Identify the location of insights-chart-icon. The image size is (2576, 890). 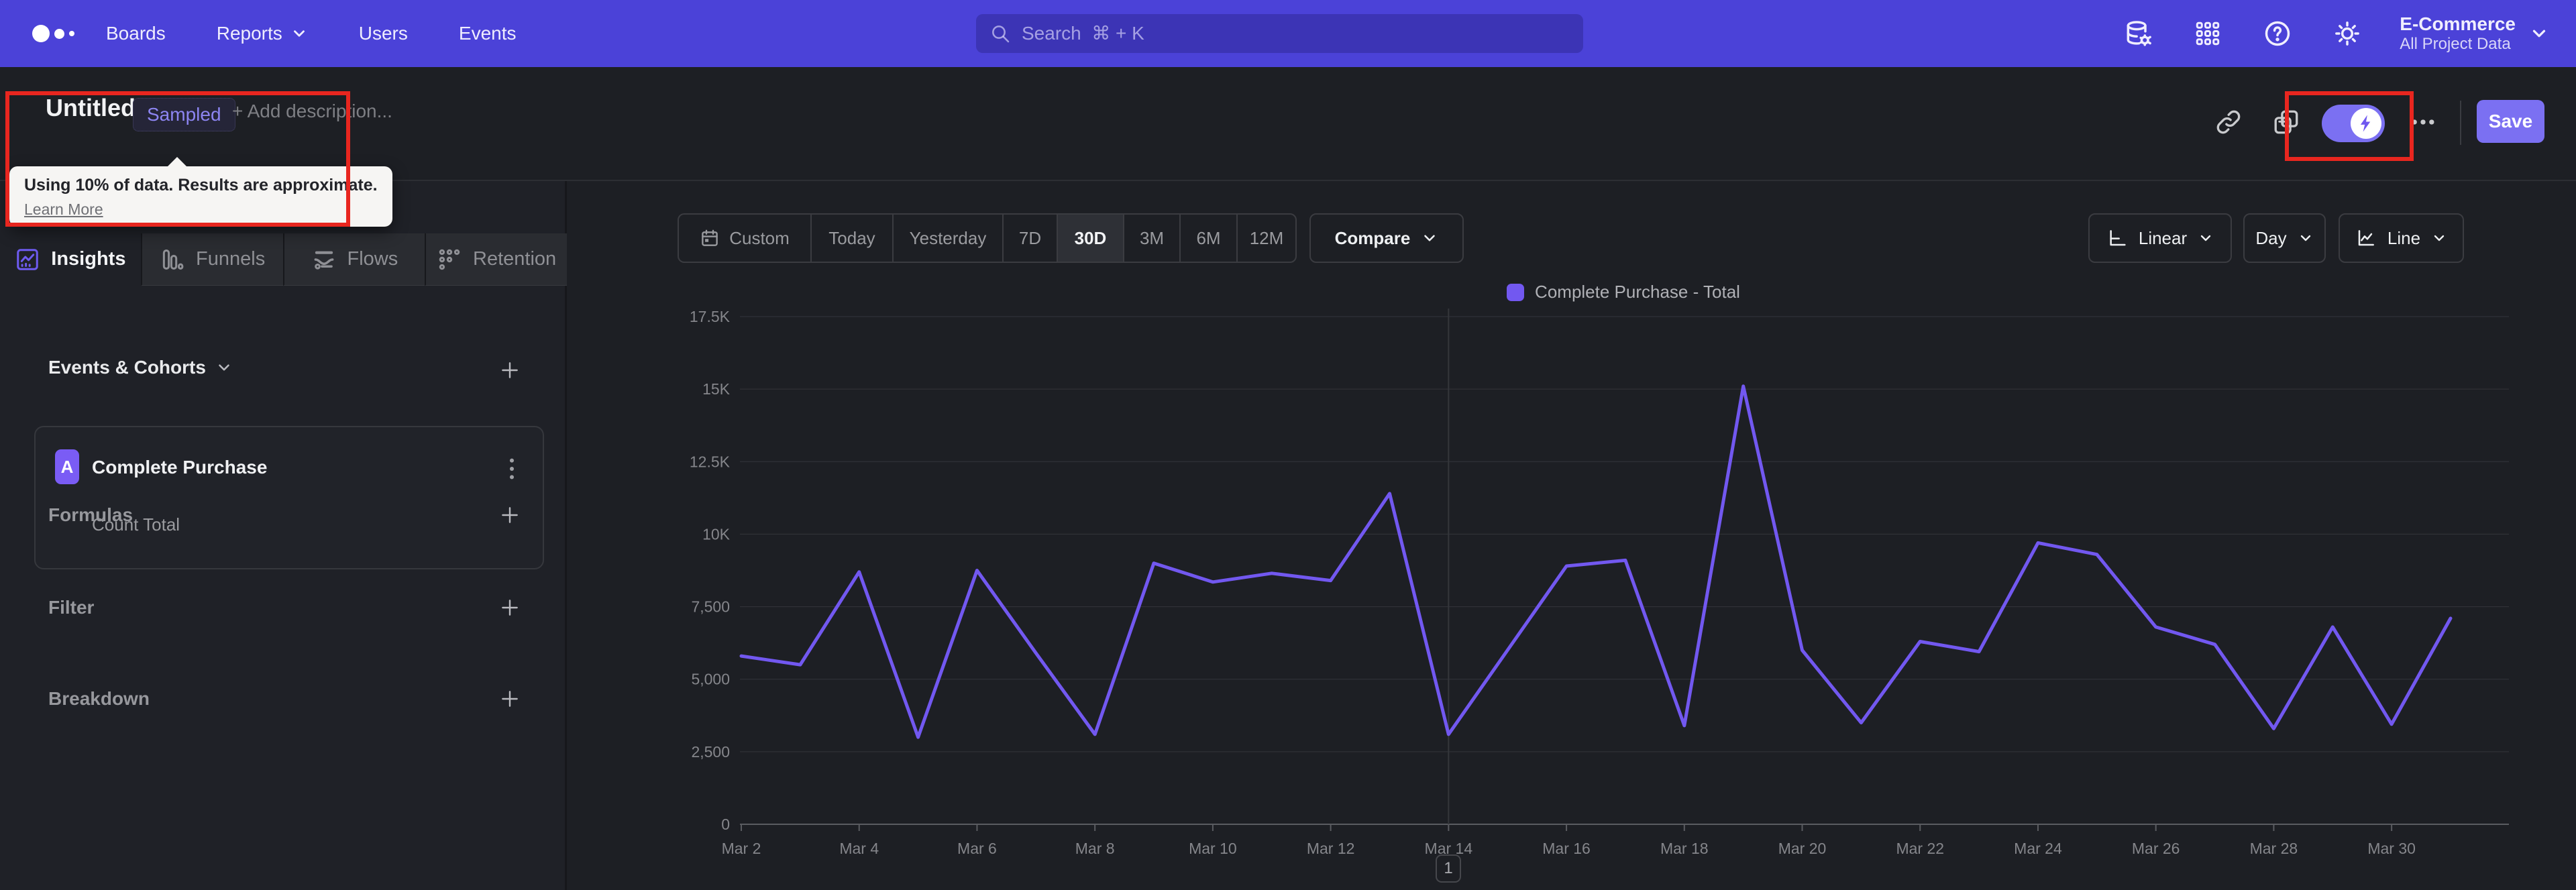
(28, 259).